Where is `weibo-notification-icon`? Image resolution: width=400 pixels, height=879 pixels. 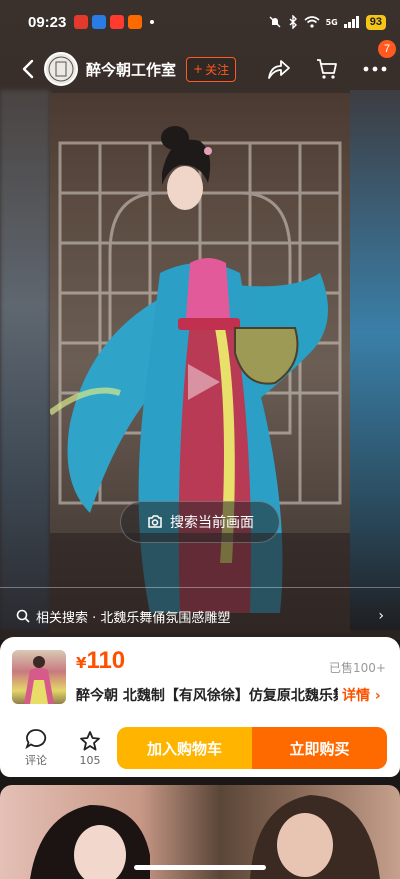 weibo-notification-icon is located at coordinates (81, 22).